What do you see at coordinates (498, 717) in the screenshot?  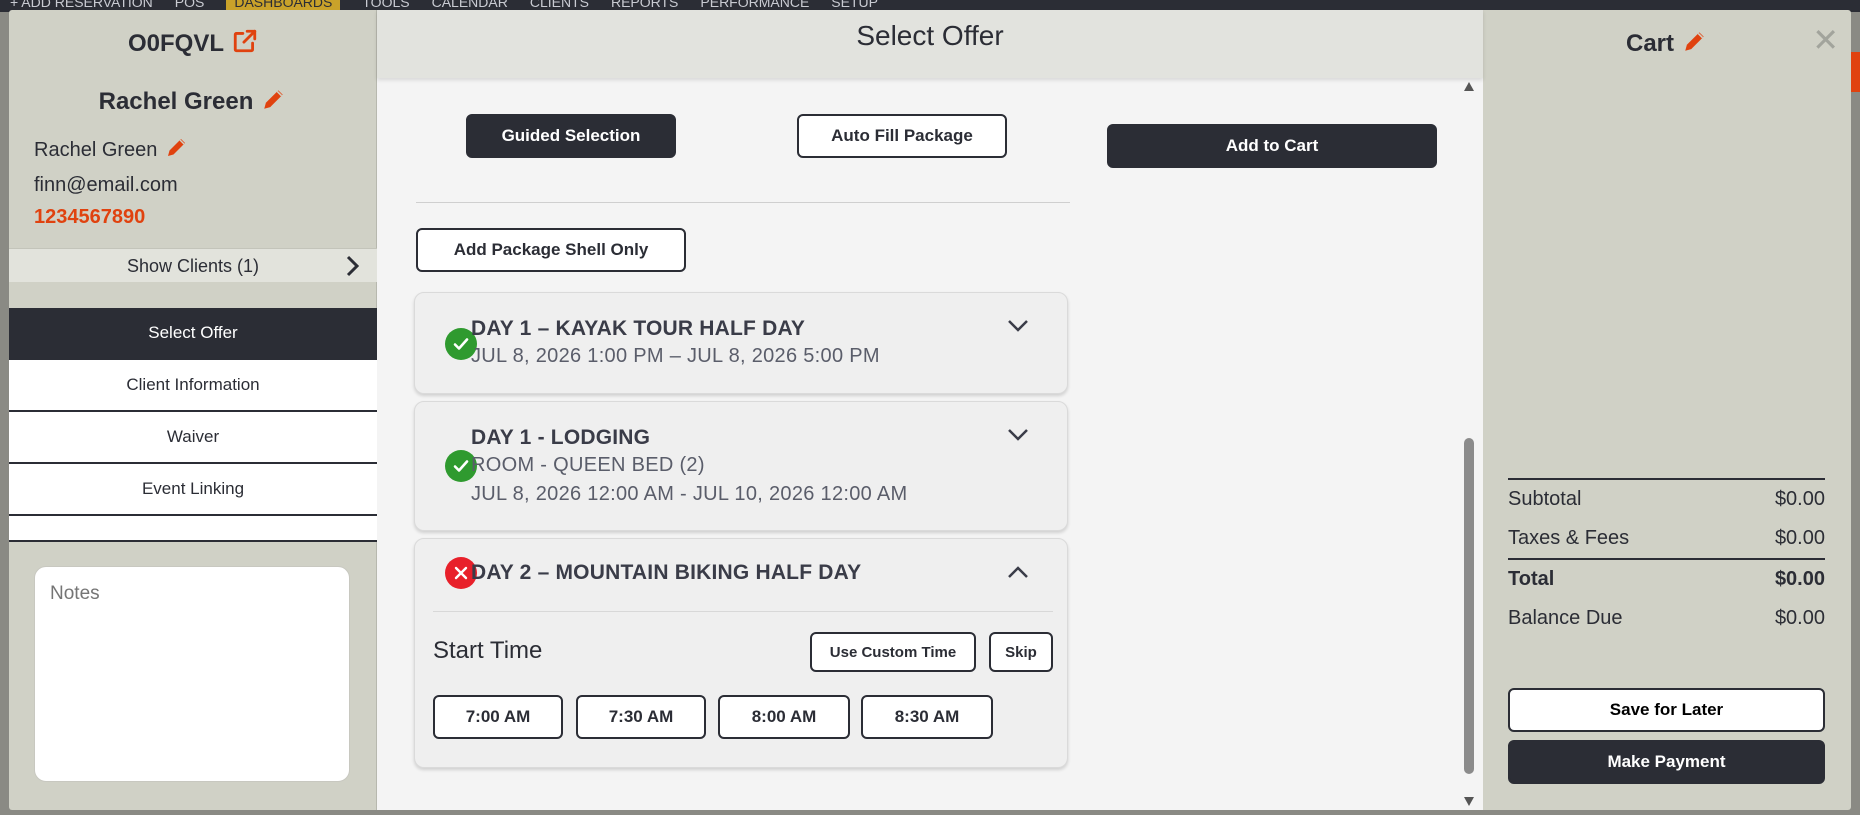 I see `time-slot-button: 7:00 AM` at bounding box center [498, 717].